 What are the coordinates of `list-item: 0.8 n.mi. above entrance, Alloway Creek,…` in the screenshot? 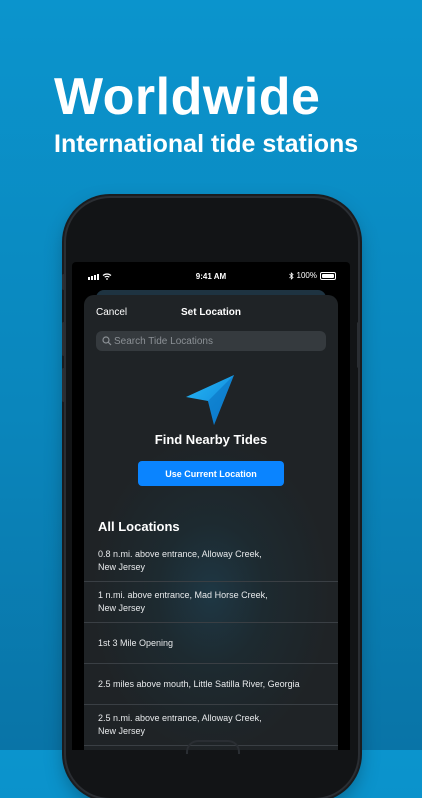 It's located at (211, 561).